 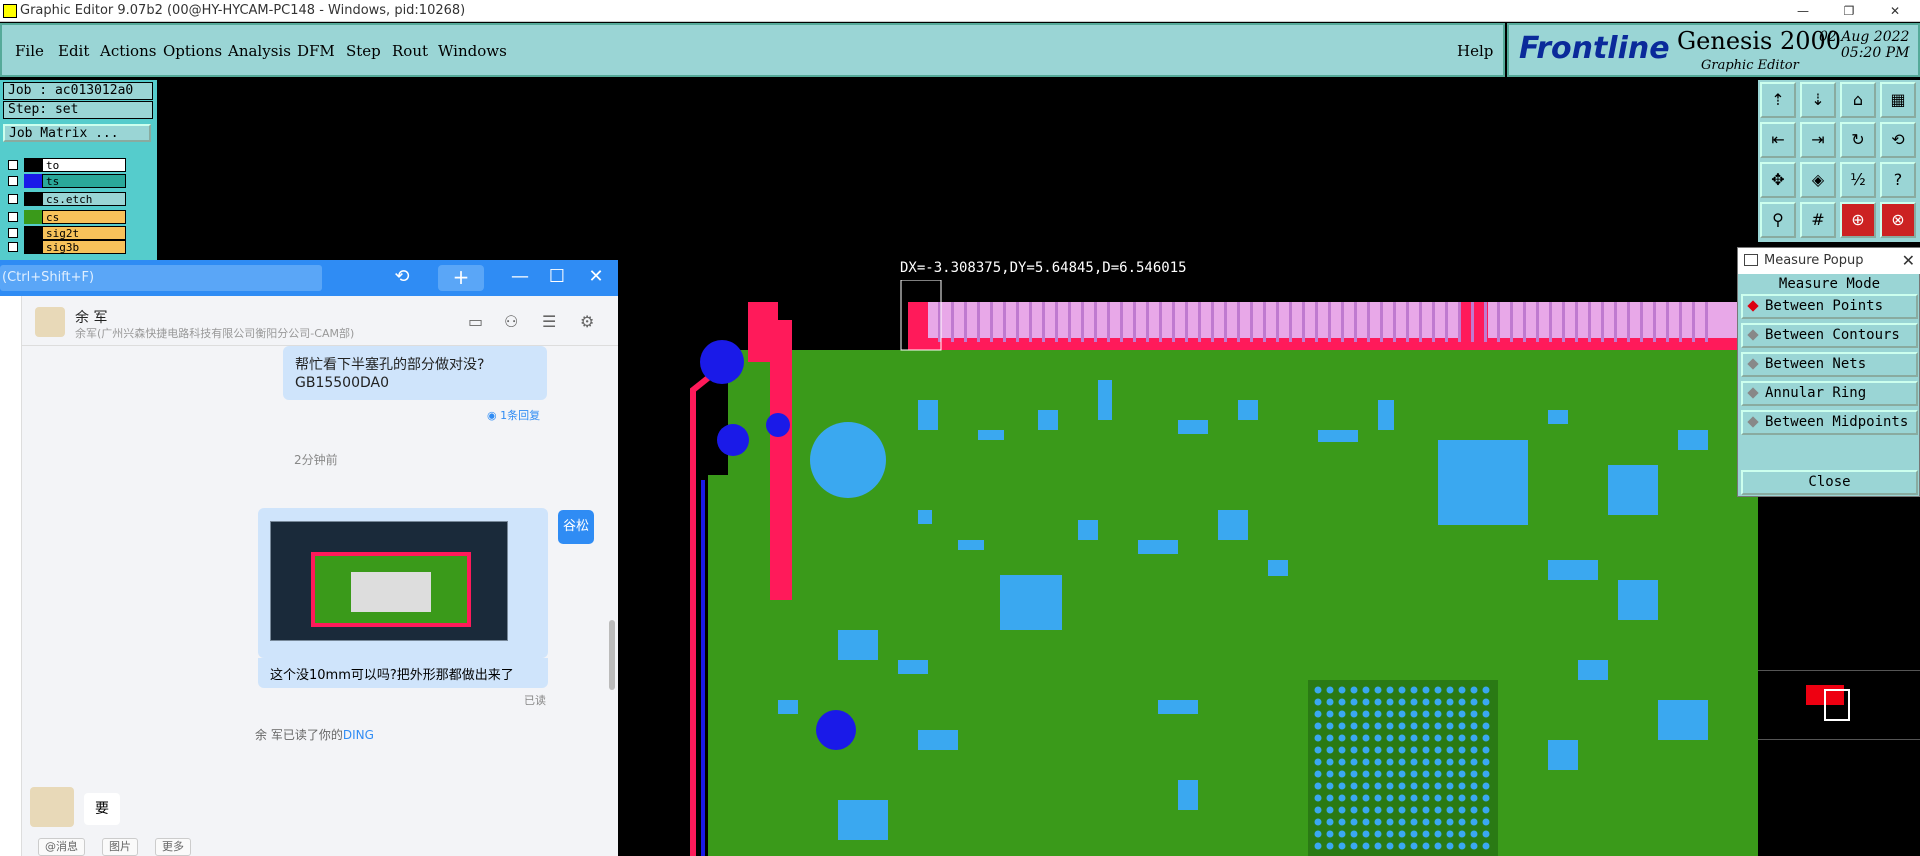 What do you see at coordinates (1829, 393) in the screenshot?
I see `option-annular-ring: Annular Ring` at bounding box center [1829, 393].